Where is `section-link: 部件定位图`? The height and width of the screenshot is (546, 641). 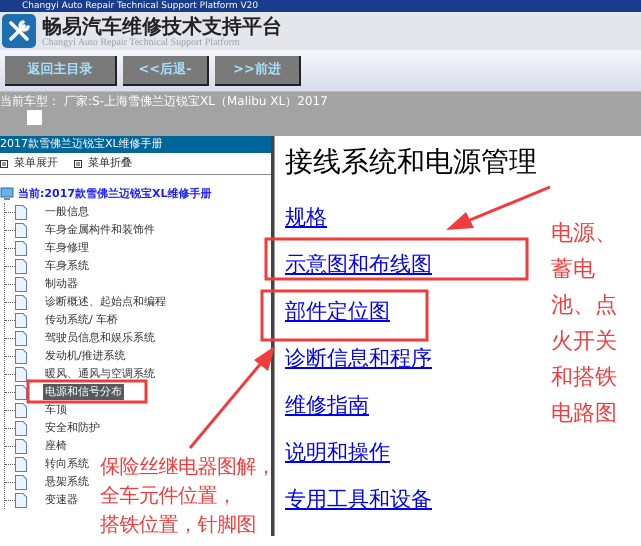 section-link: 部件定位图 is located at coordinates (337, 311).